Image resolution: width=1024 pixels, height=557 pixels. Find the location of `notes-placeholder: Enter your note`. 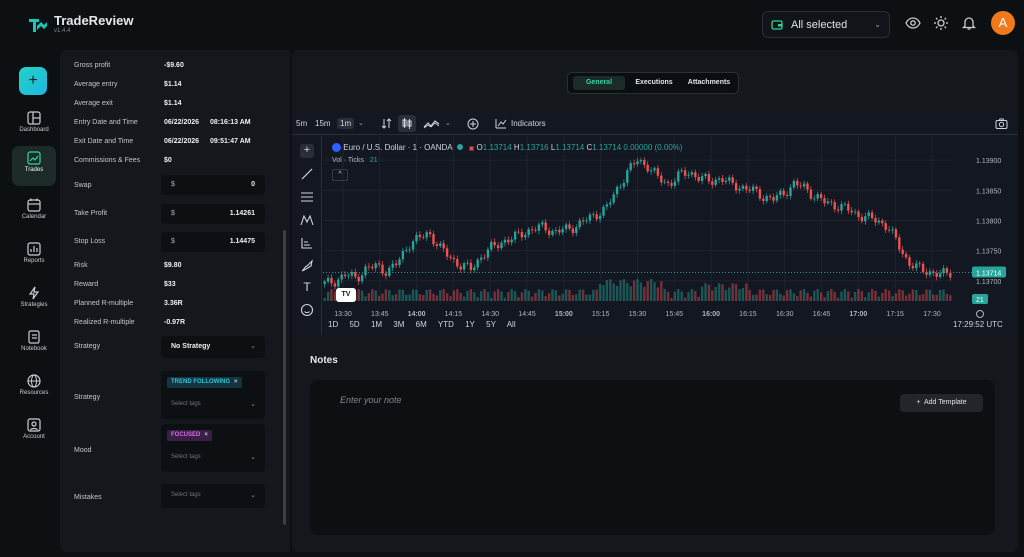

notes-placeholder: Enter your note is located at coordinates (371, 400).